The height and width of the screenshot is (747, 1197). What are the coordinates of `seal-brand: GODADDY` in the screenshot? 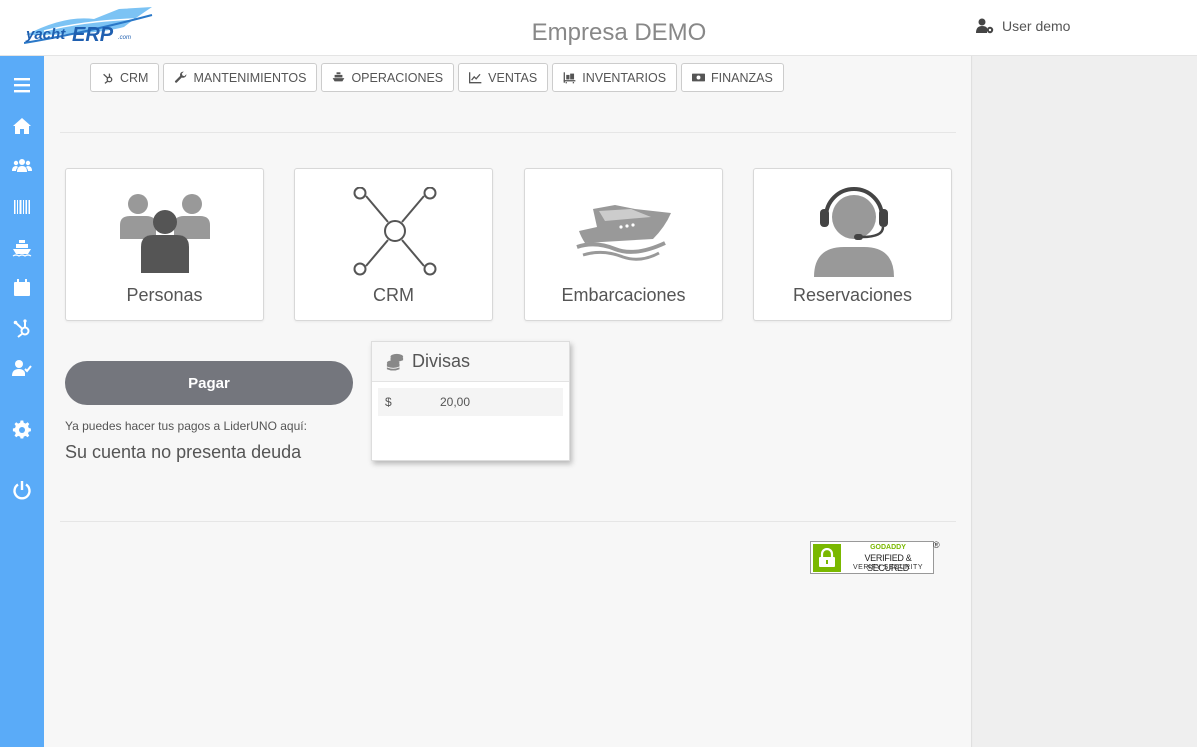 It's located at (888, 547).